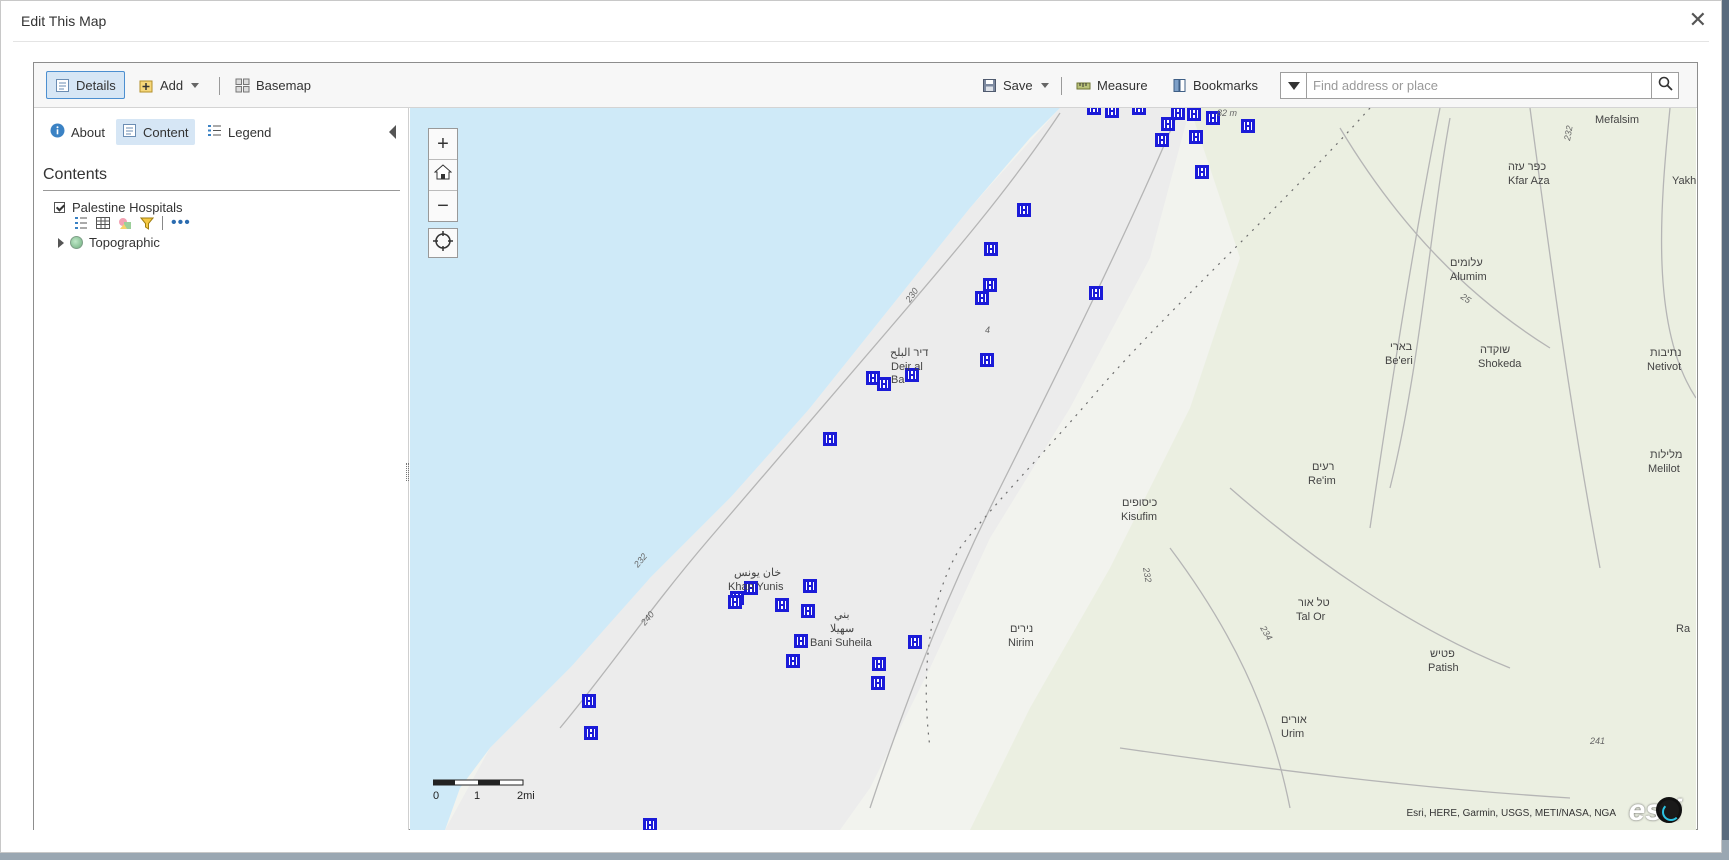 The width and height of the screenshot is (1729, 860). What do you see at coordinates (1468, 277) in the screenshot?
I see `map-label: Alumim` at bounding box center [1468, 277].